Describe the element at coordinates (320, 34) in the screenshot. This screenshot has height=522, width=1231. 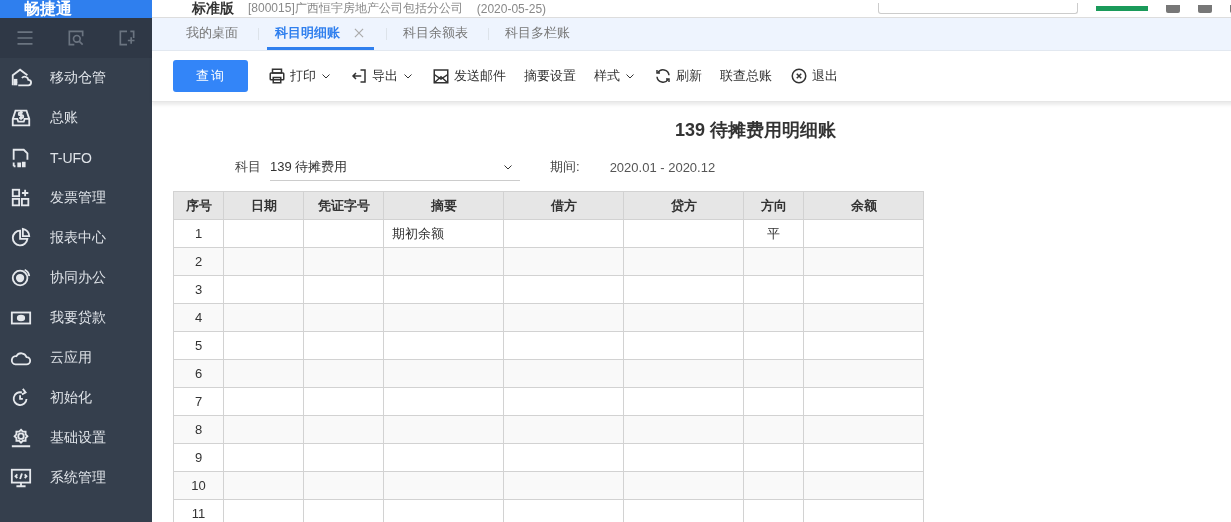
I see `tab: 科目明细账` at that location.